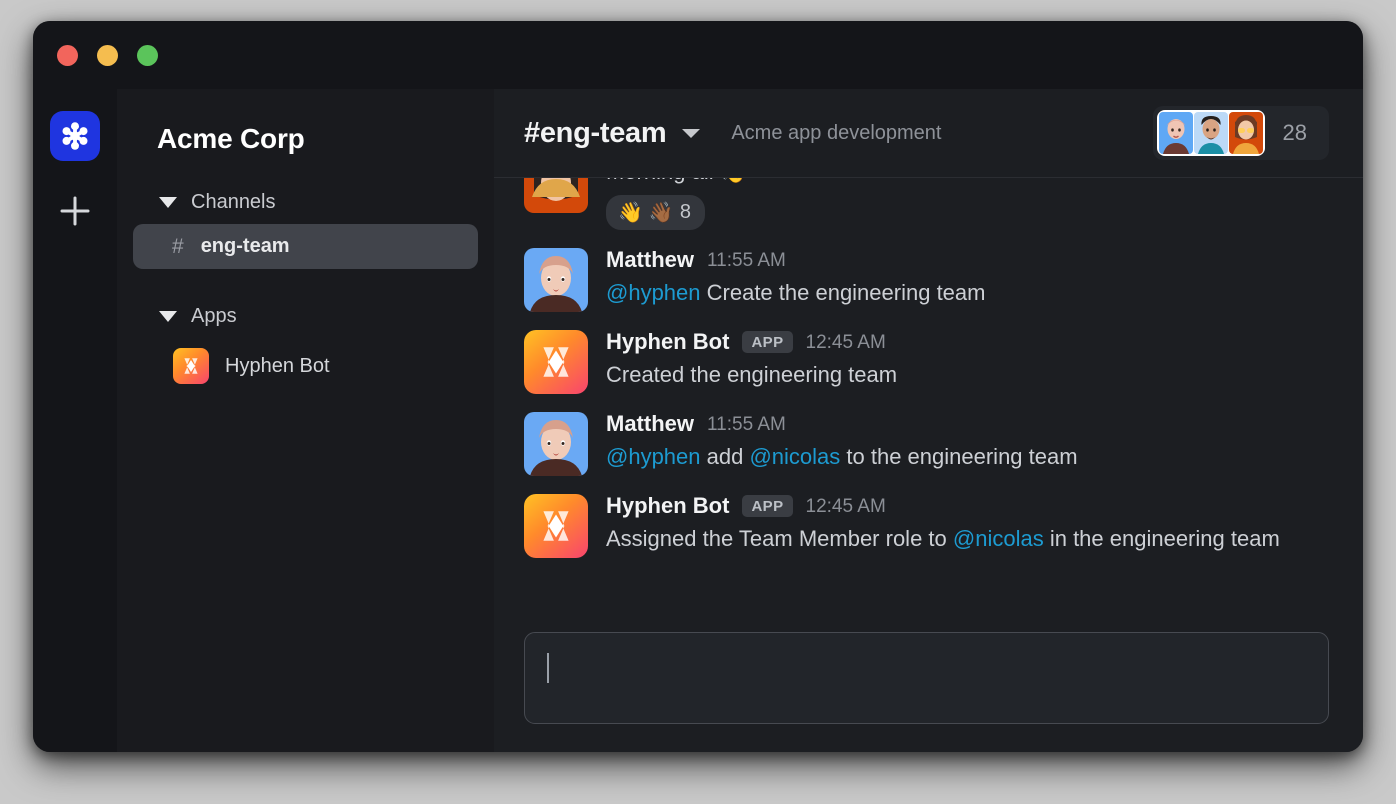  I want to click on user-avatar-orange, so click(556, 195).